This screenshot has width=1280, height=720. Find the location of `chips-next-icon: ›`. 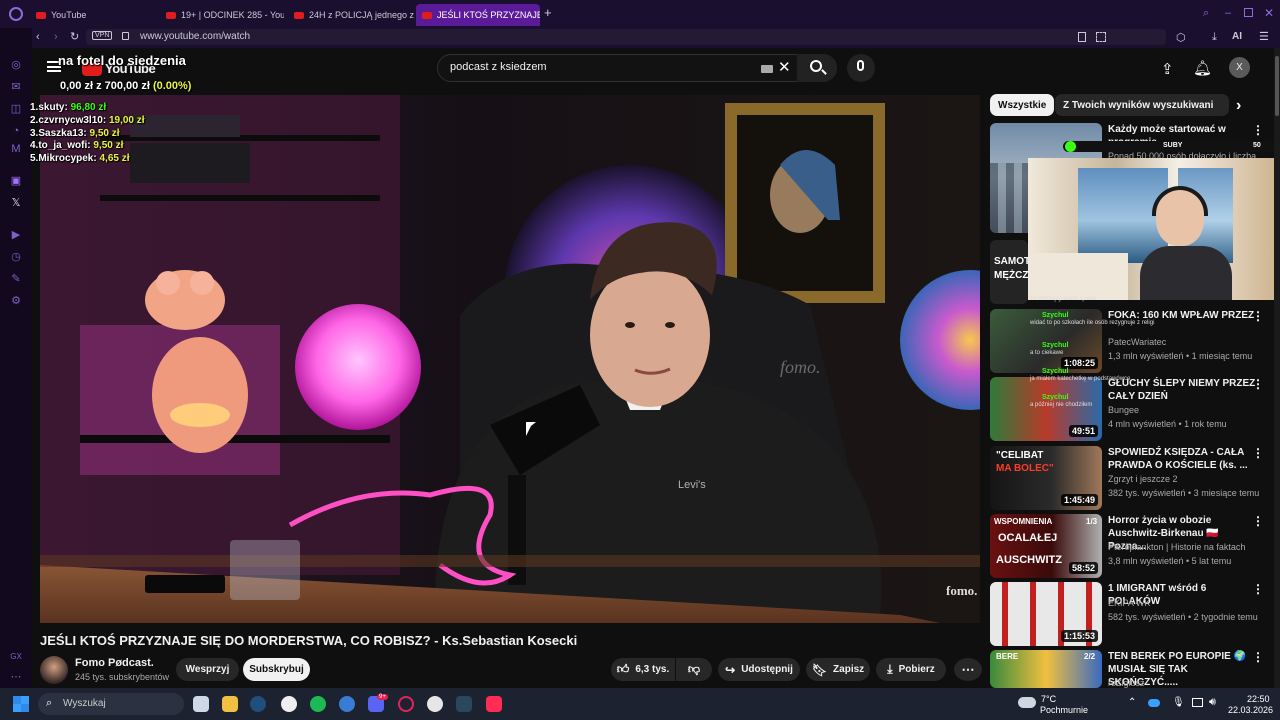

chips-next-icon: › is located at coordinates (1238, 106).